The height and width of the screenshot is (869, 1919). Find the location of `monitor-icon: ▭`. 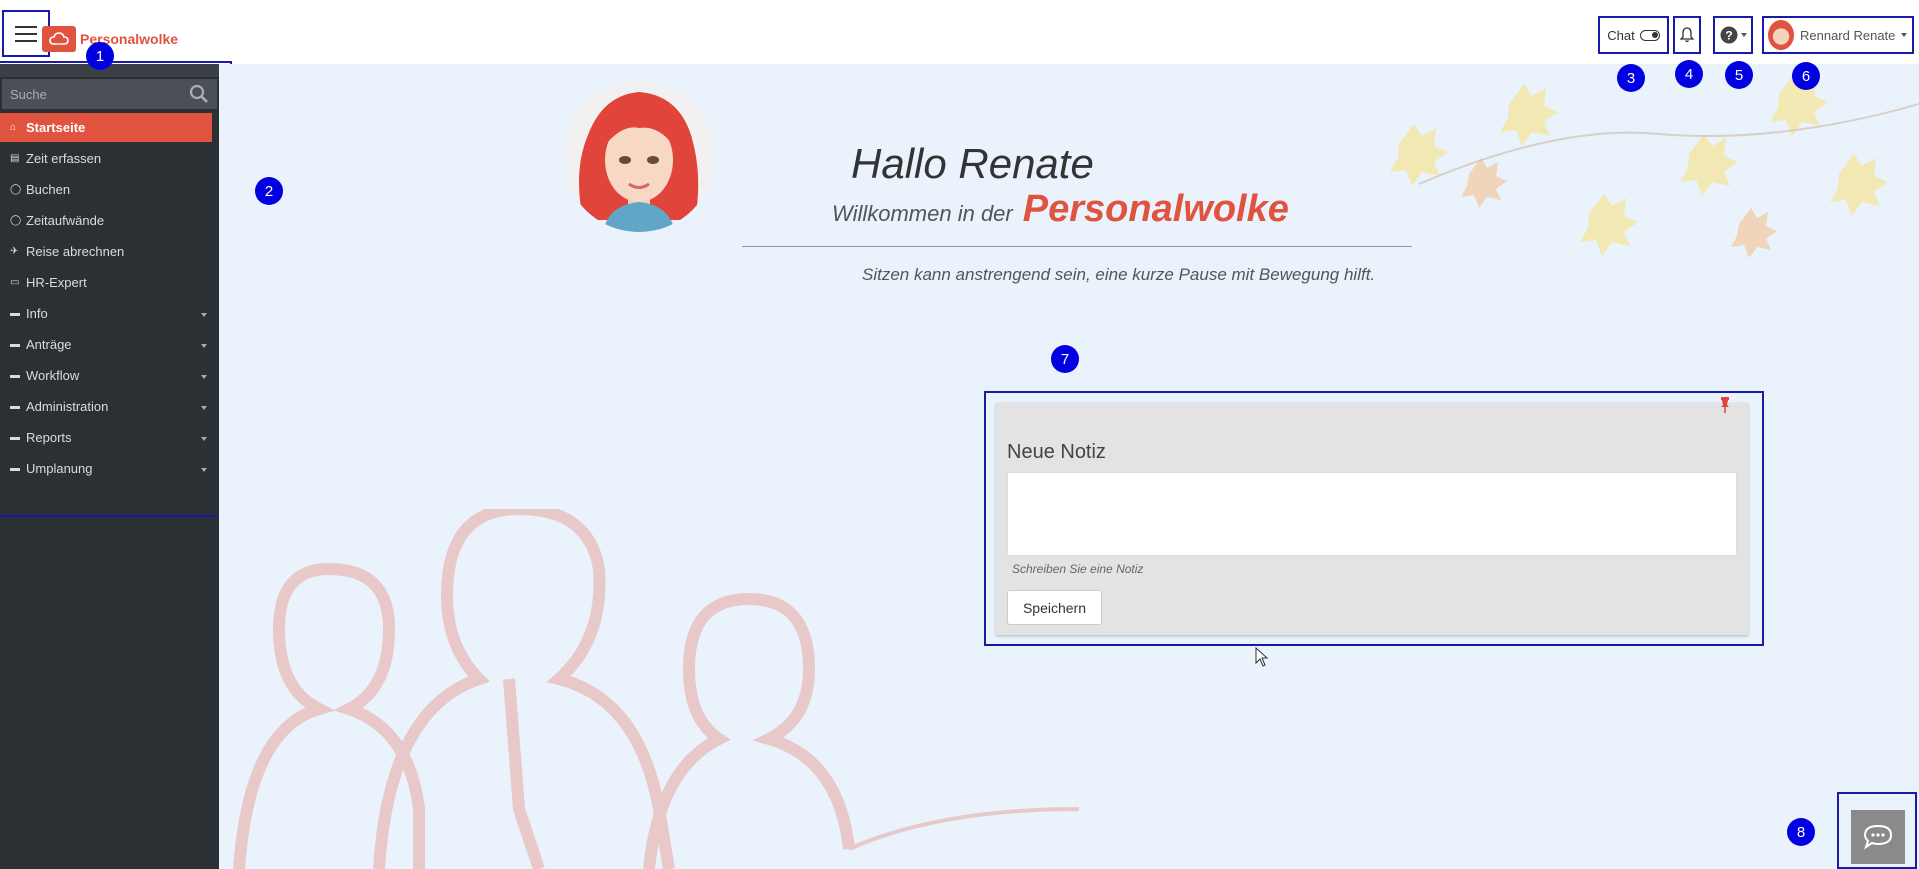

monitor-icon: ▭ is located at coordinates (15, 282).